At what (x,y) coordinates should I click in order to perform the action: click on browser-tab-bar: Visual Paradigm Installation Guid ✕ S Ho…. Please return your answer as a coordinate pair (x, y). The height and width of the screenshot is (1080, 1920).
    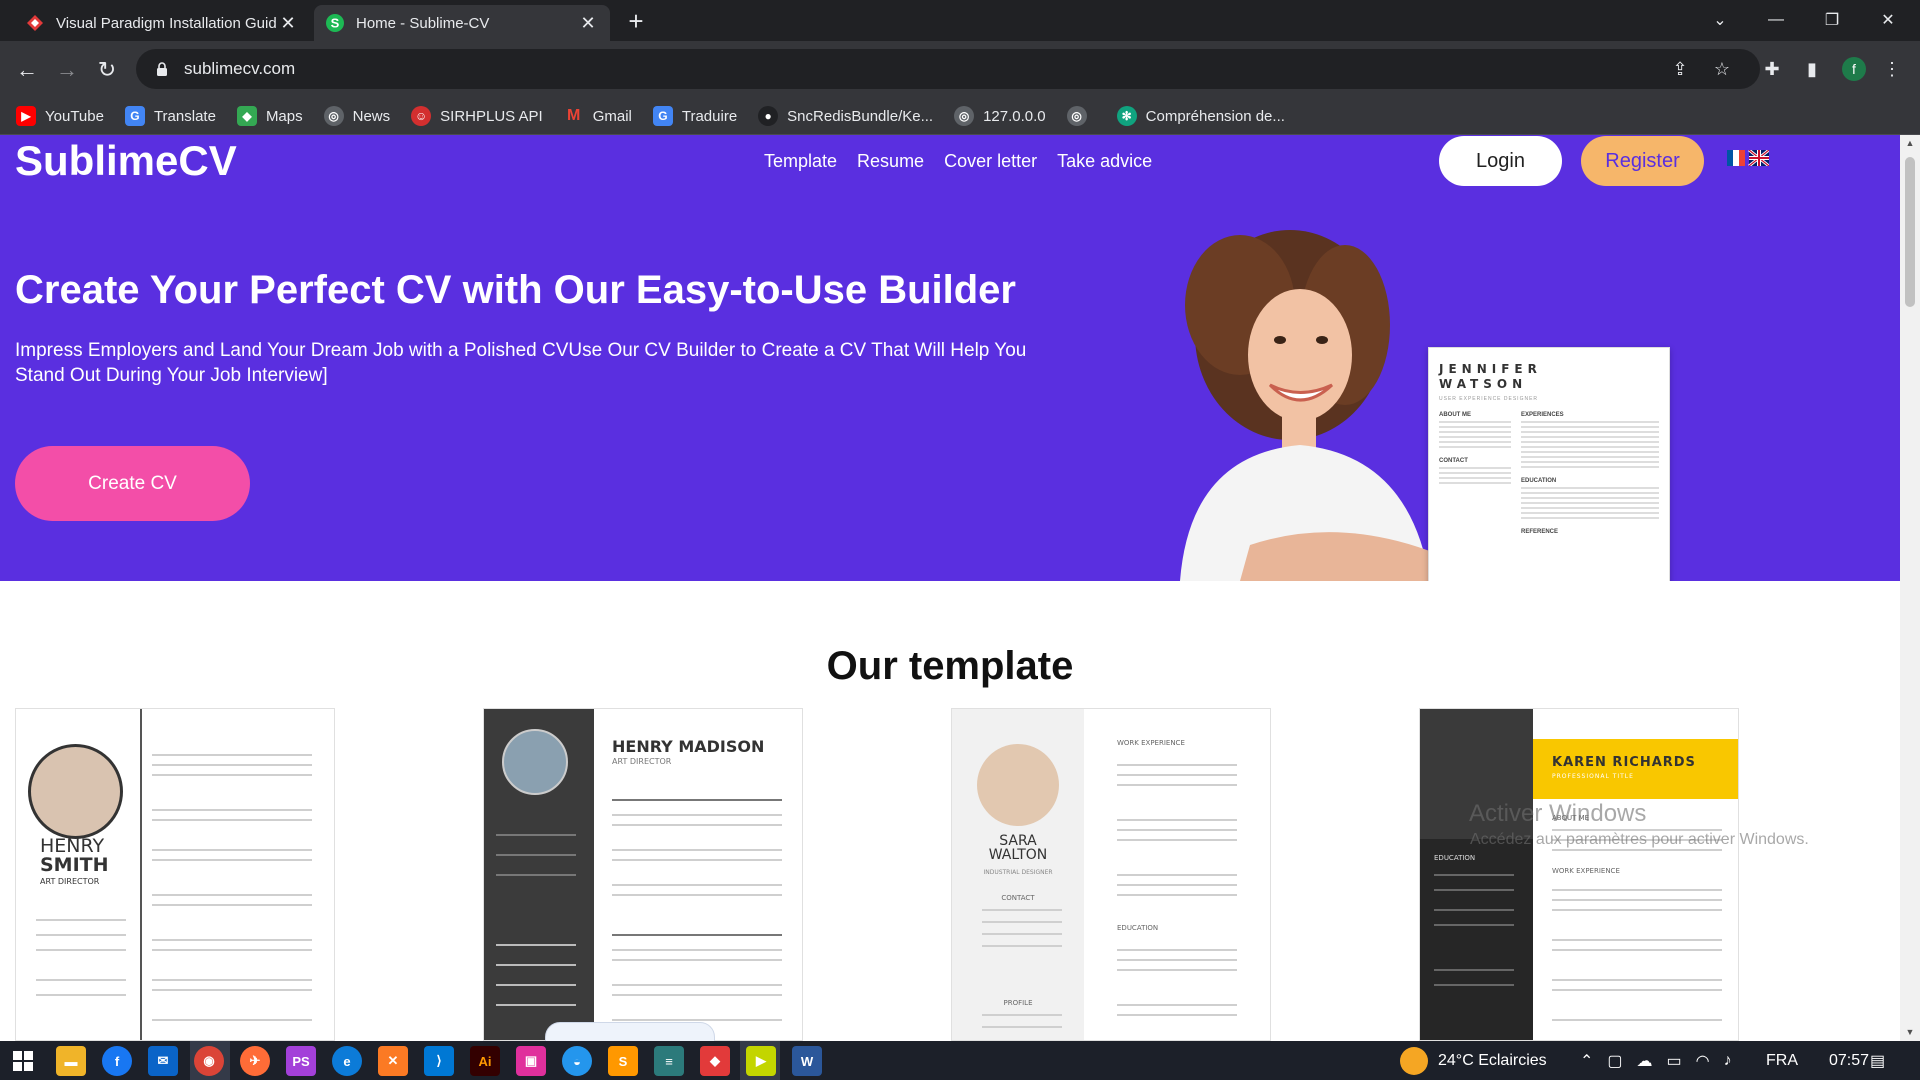
    Looking at the image, I should click on (960, 20).